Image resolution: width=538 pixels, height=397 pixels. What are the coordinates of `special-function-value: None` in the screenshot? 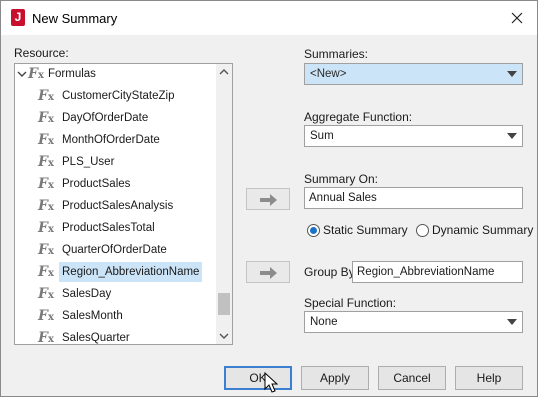 It's located at (324, 322).